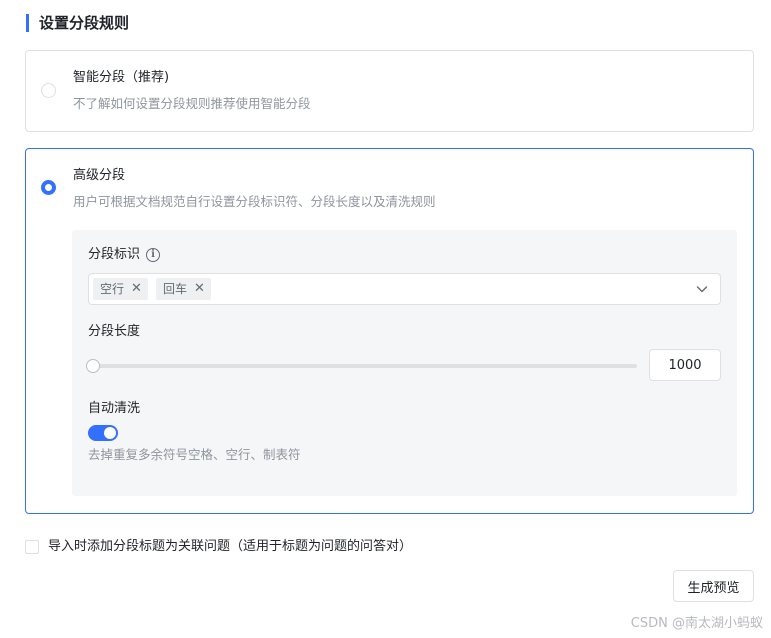 The height and width of the screenshot is (638, 771). Describe the element at coordinates (121, 77) in the screenshot. I see `option-smart-title: 智能分段（推荐)` at that location.